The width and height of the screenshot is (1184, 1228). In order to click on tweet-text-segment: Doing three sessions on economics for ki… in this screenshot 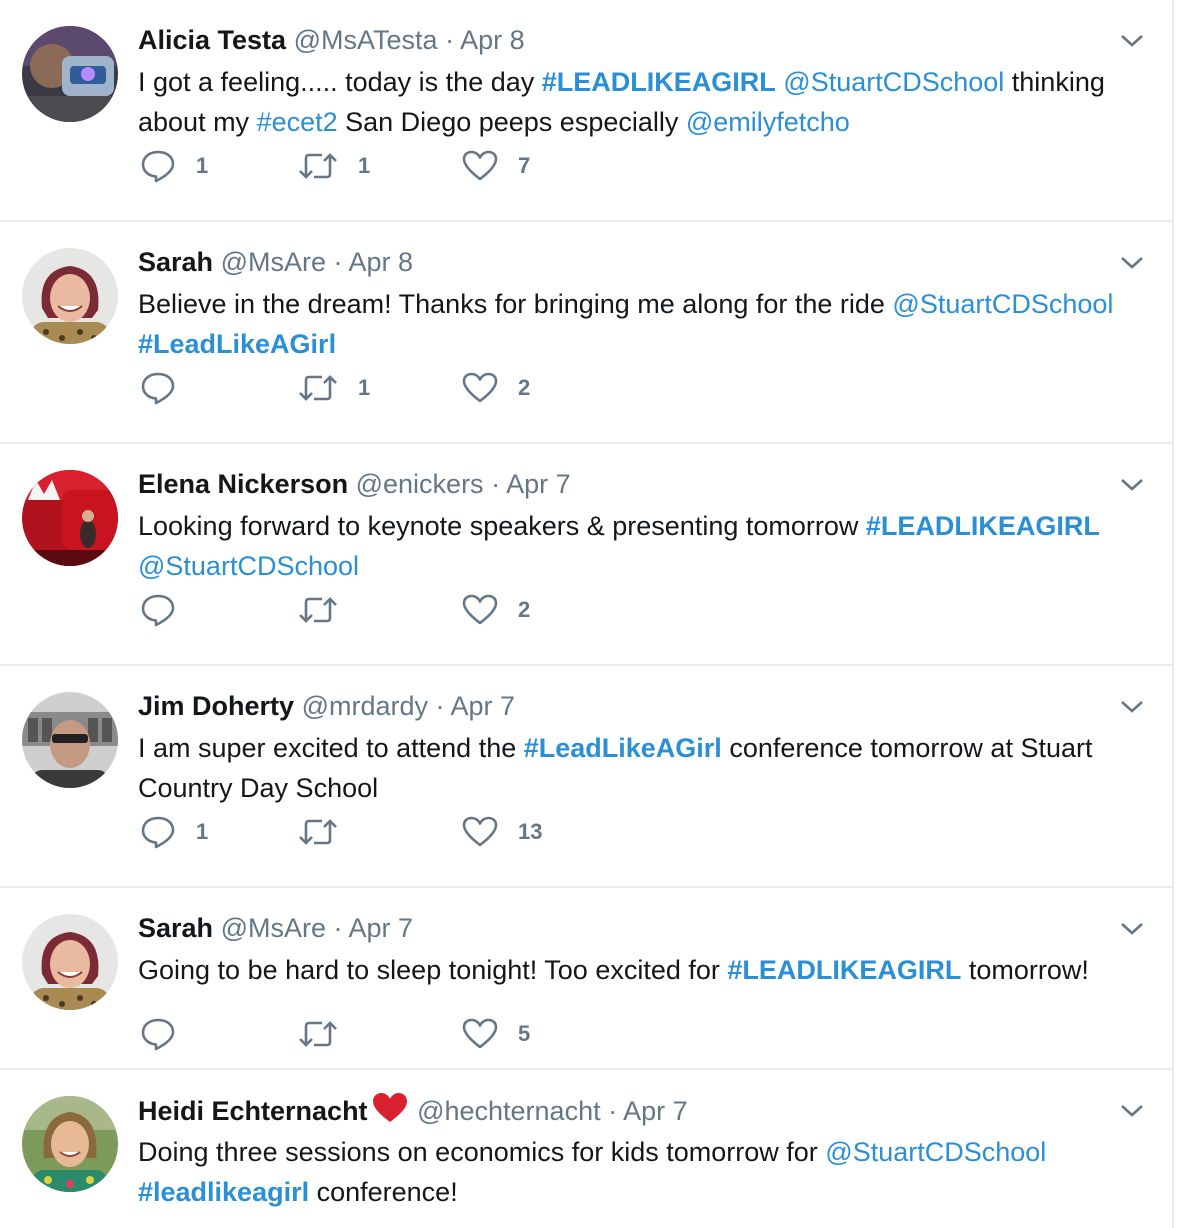, I will do `click(482, 1152)`.